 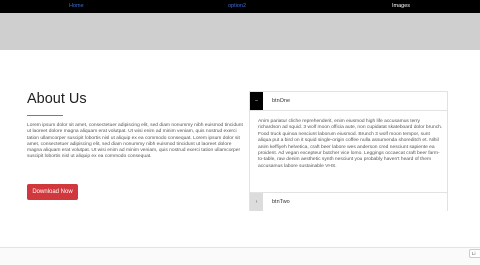 I want to click on corner-tab: Li, so click(x=474, y=253).